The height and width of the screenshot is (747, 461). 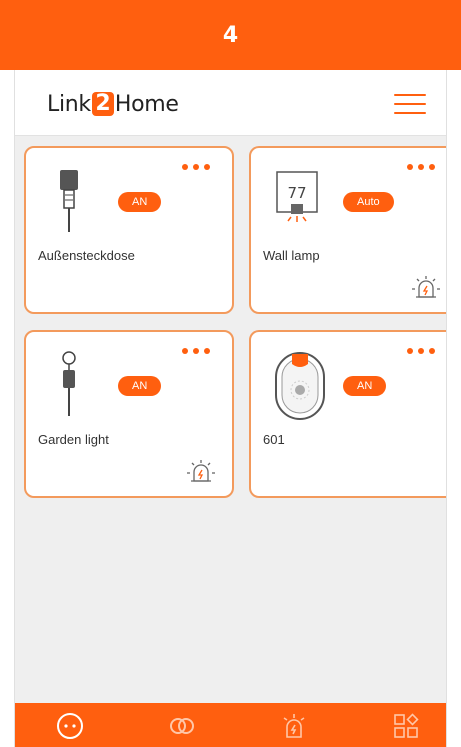 I want to click on device-card-aussensteckdose: AN Außensteckdose, so click(x=129, y=230).